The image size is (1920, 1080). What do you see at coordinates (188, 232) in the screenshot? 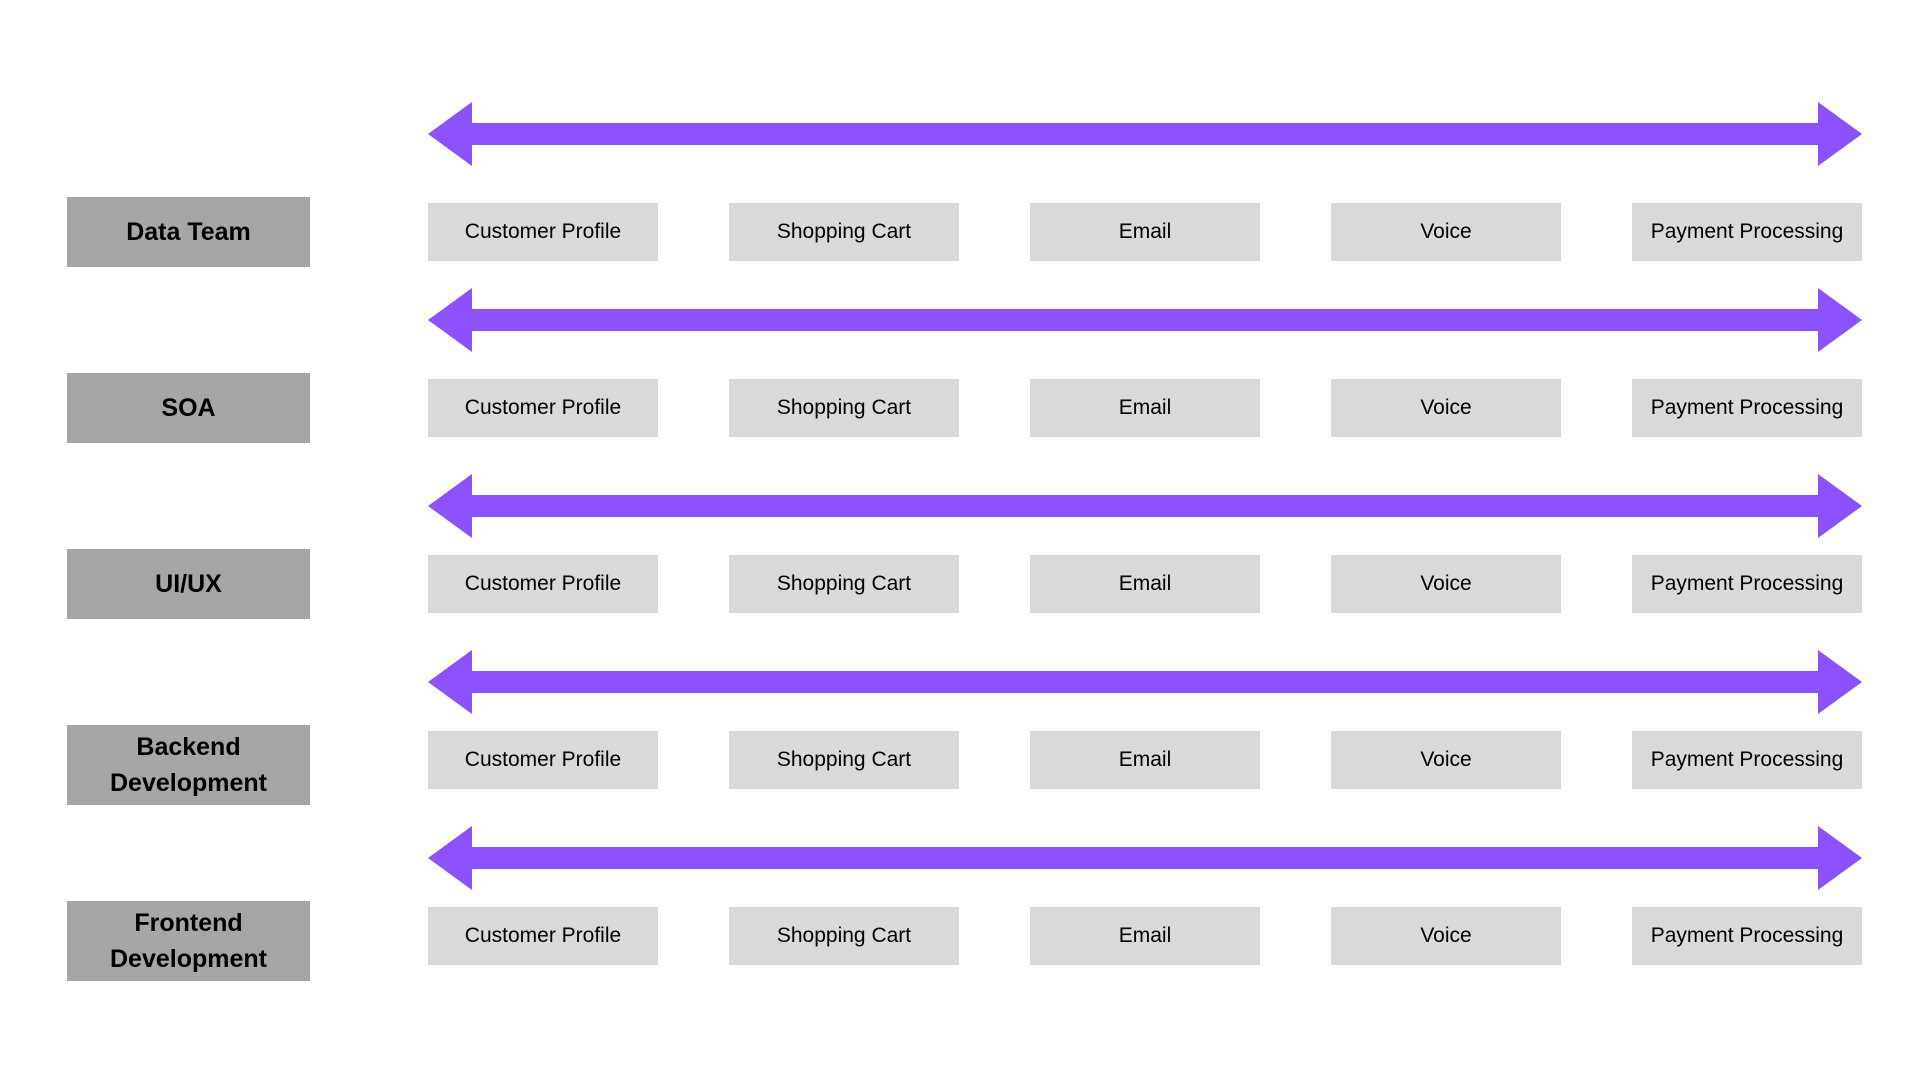
I see `team-label-data-team: Data Team` at bounding box center [188, 232].